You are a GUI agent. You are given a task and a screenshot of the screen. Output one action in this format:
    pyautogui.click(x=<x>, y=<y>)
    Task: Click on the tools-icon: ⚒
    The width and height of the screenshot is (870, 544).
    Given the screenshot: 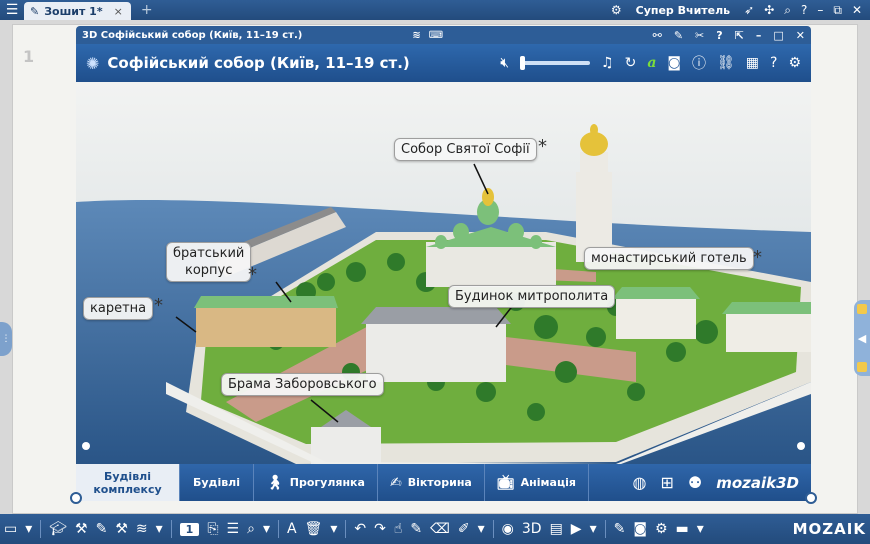 What is the action you would take?
    pyautogui.click(x=81, y=529)
    